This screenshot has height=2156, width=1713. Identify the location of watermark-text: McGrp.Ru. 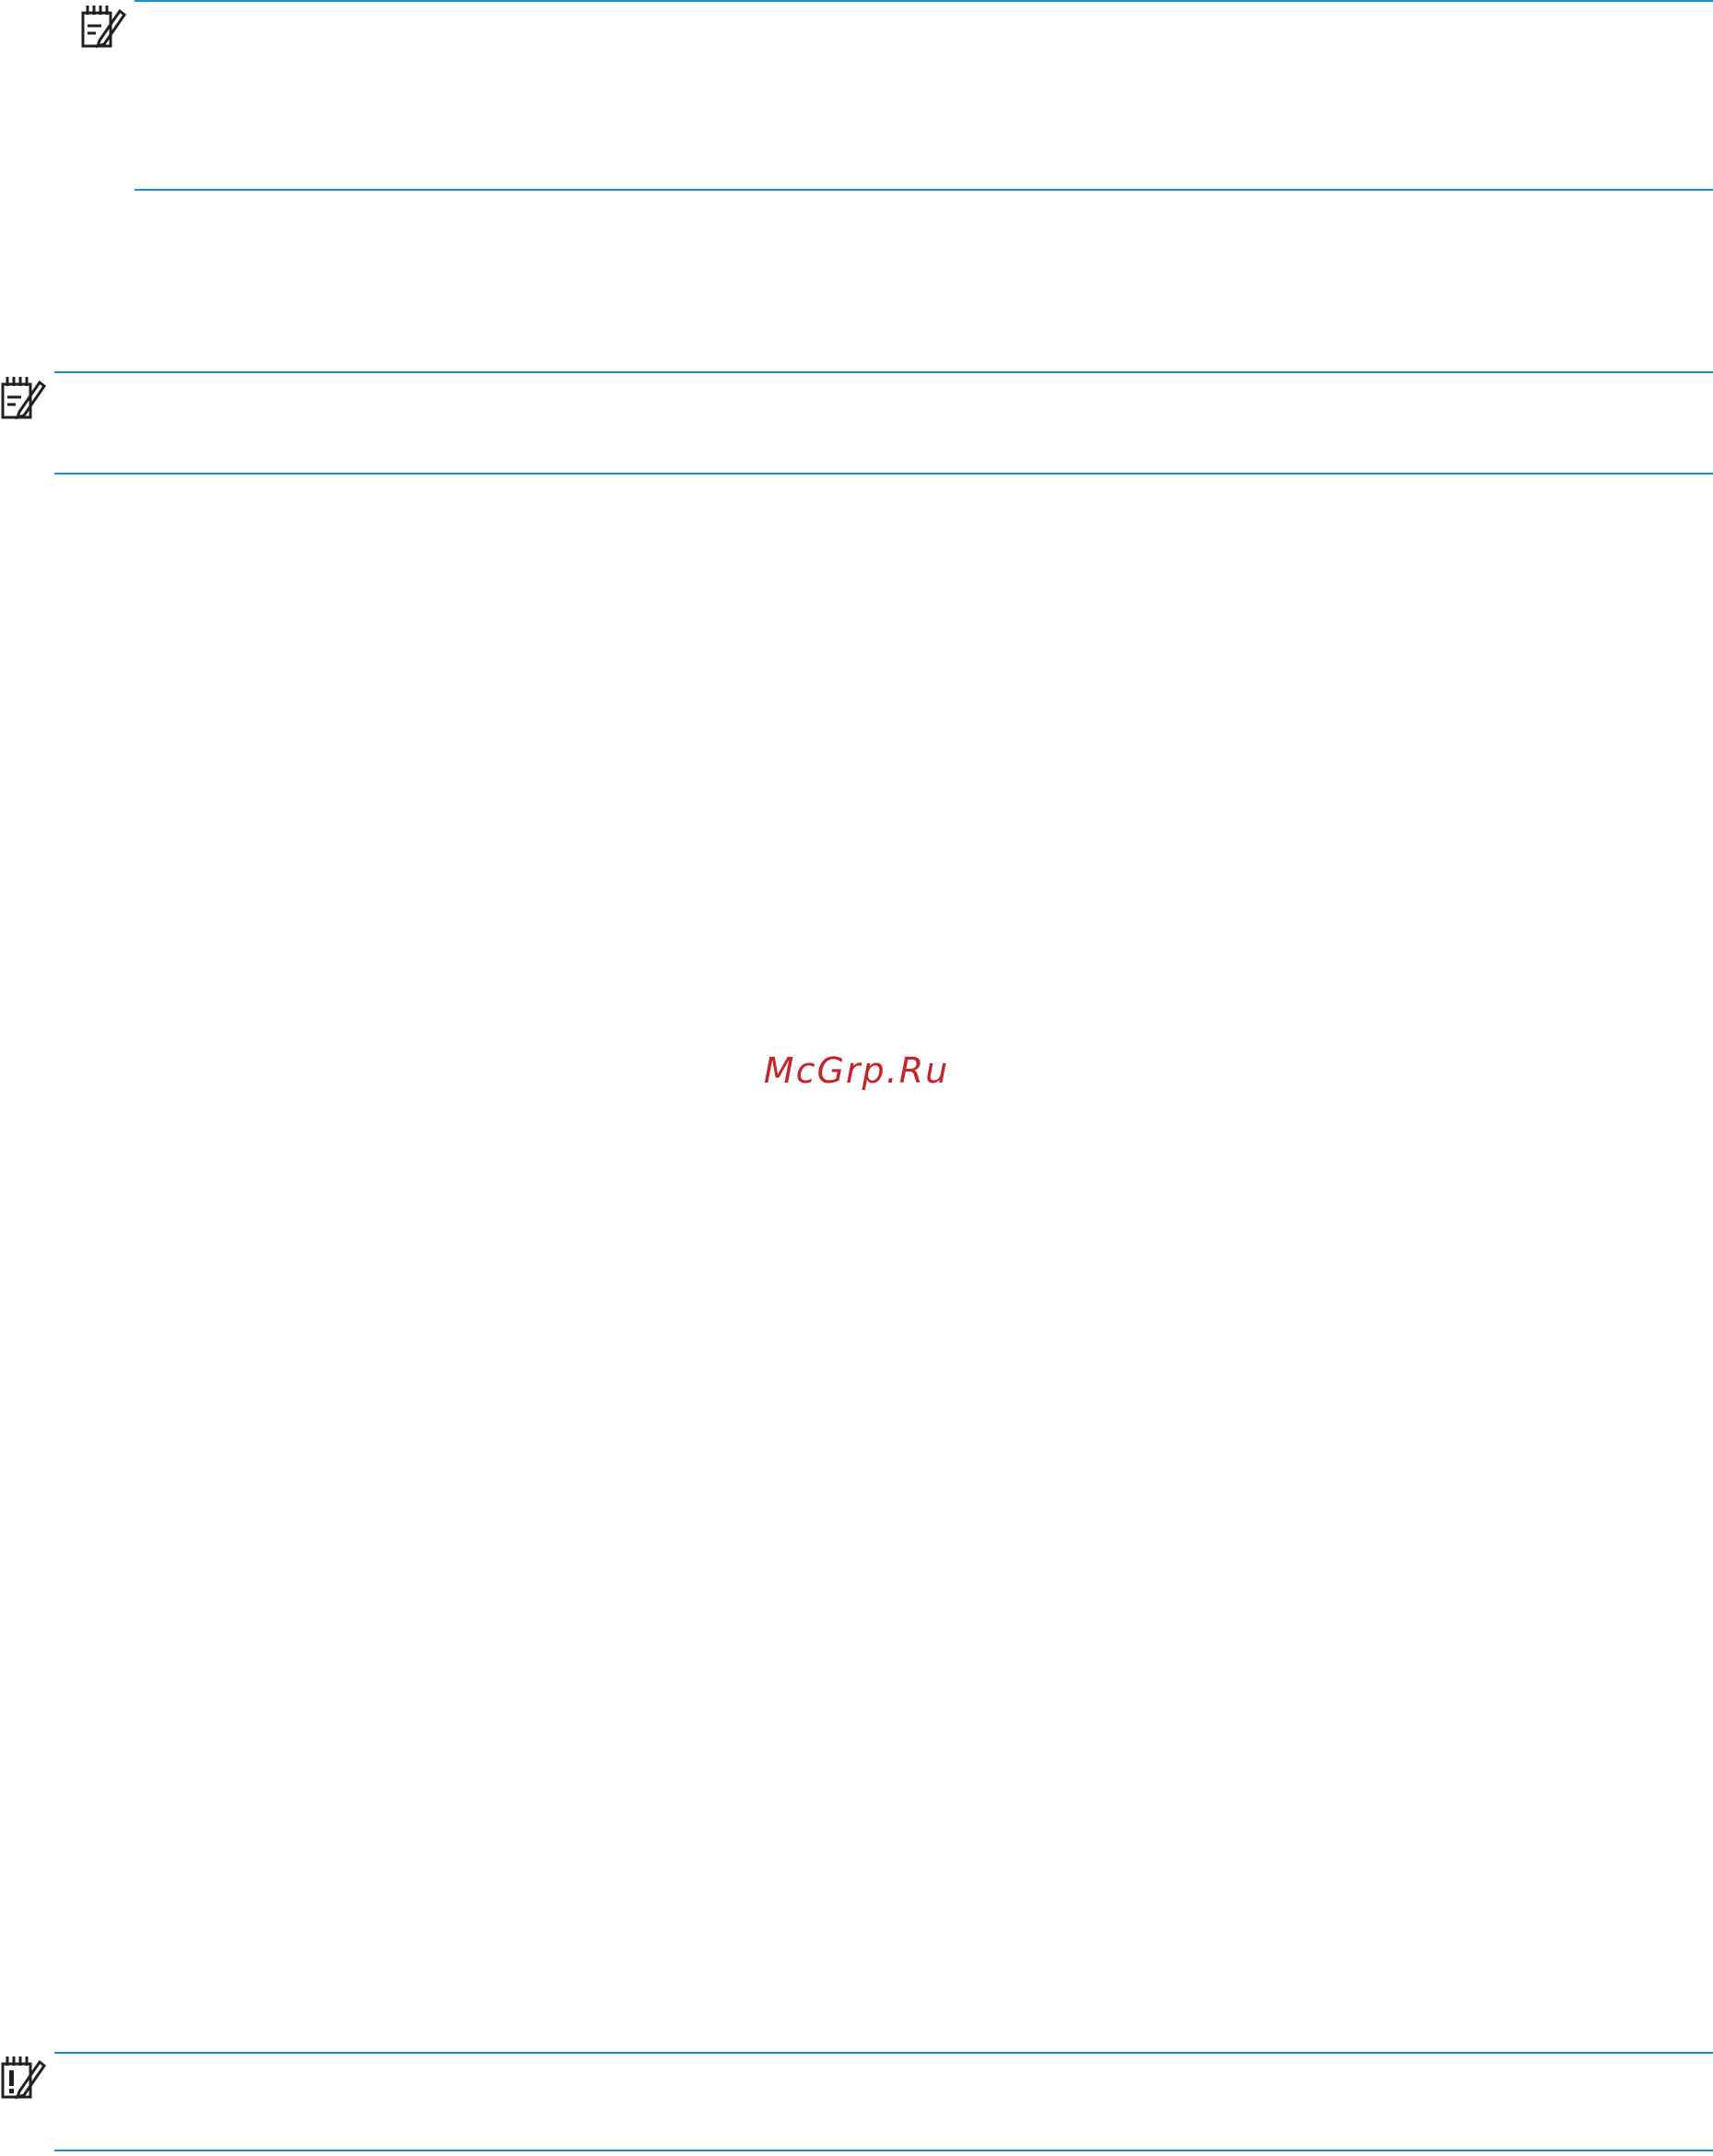
(857, 1070).